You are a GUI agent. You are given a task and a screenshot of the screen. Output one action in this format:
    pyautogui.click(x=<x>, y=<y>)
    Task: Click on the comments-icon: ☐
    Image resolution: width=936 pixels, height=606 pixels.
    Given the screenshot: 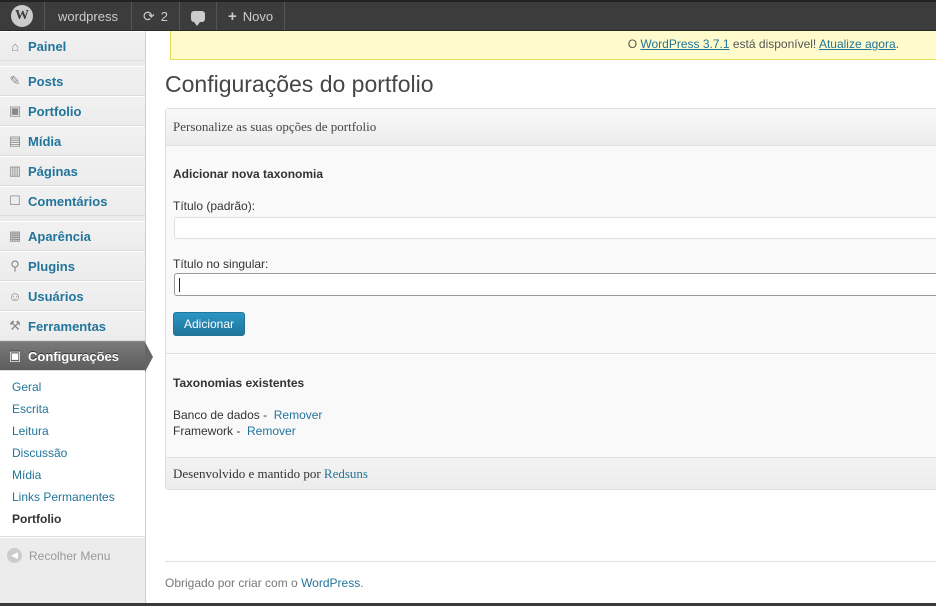 What is the action you would take?
    pyautogui.click(x=15, y=200)
    